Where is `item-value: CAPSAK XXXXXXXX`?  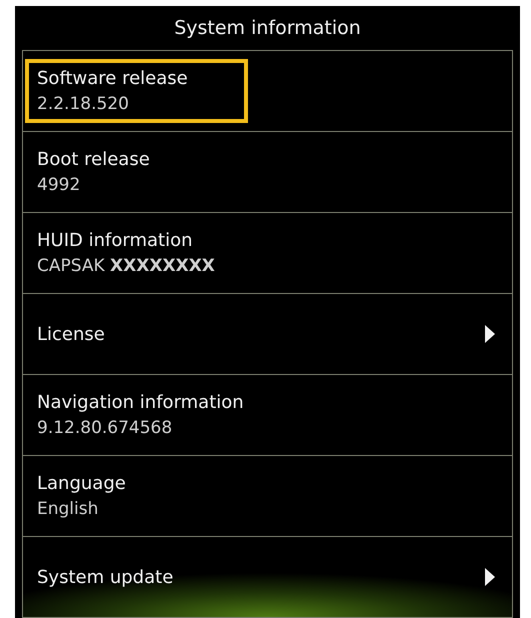 item-value: CAPSAK XXXXXXXX is located at coordinates (126, 266).